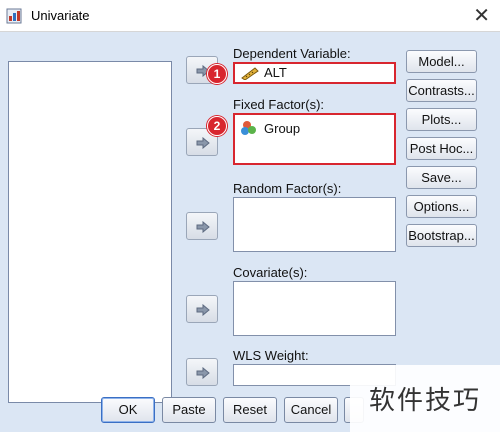 This screenshot has height=432, width=500. I want to click on title-bar: Univariate ✕, so click(250, 16).